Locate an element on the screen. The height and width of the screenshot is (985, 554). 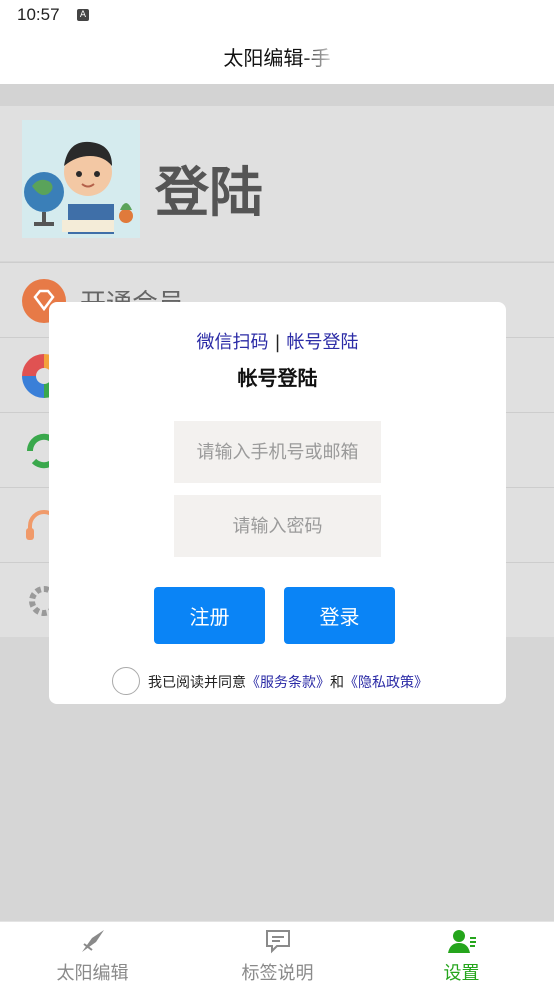
page-title: 太阳编辑-手 is located at coordinates (277, 58).